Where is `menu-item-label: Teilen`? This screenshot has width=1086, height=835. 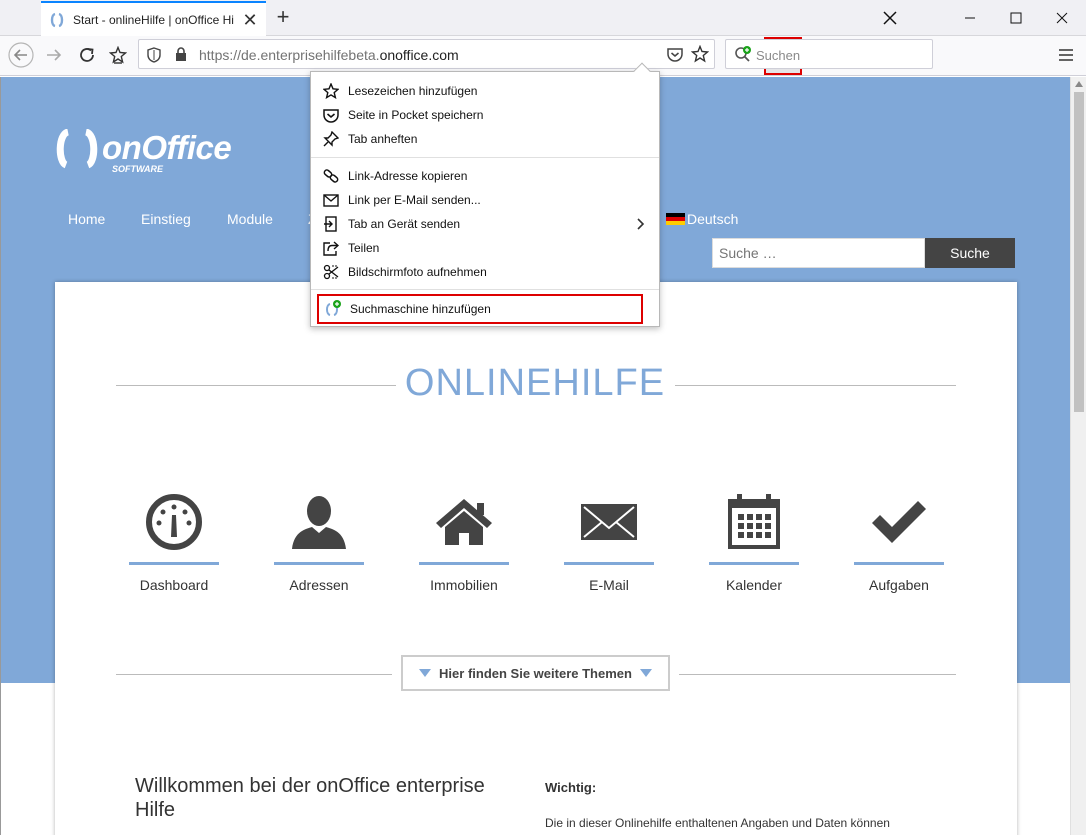
menu-item-label: Teilen is located at coordinates (364, 248).